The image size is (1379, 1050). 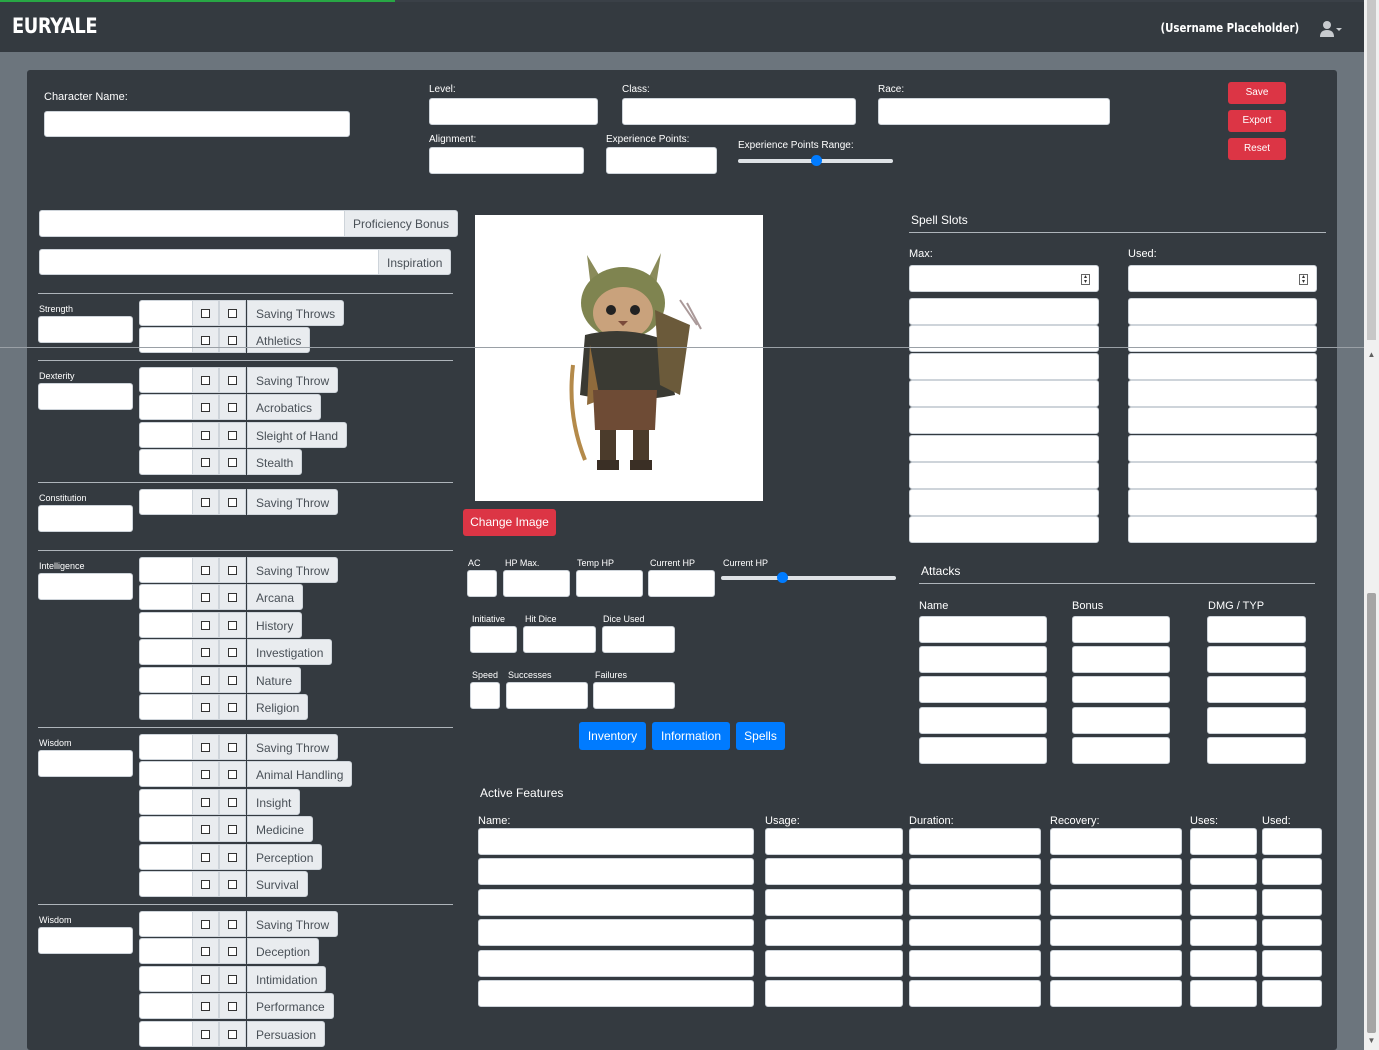 I want to click on current-hp-input, so click(x=681, y=583).